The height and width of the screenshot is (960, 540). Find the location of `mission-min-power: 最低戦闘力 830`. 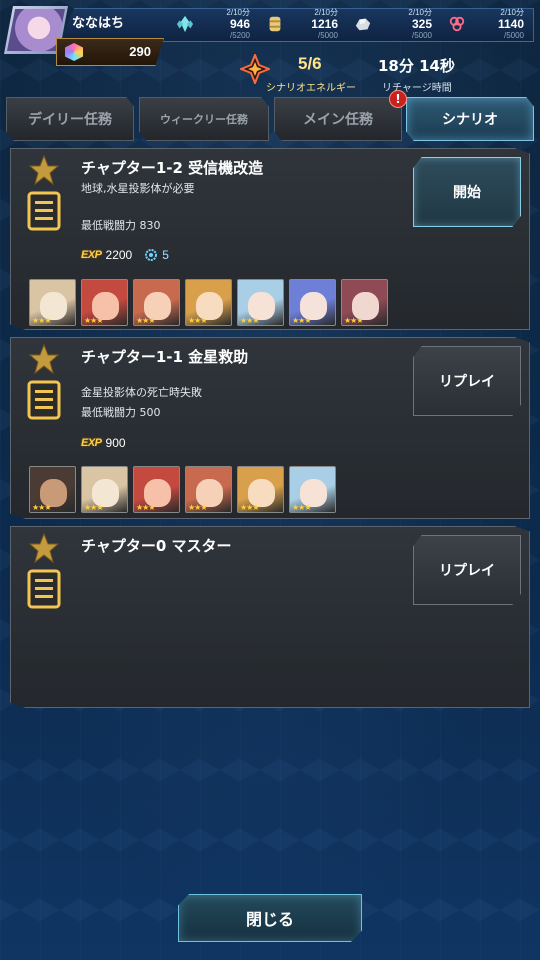

mission-min-power: 最低戦闘力 830 is located at coordinates (121, 225).